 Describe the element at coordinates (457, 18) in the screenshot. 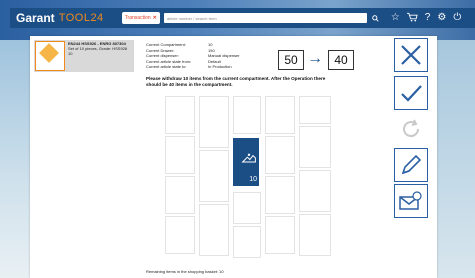

I see `power-icon: ⏻` at that location.